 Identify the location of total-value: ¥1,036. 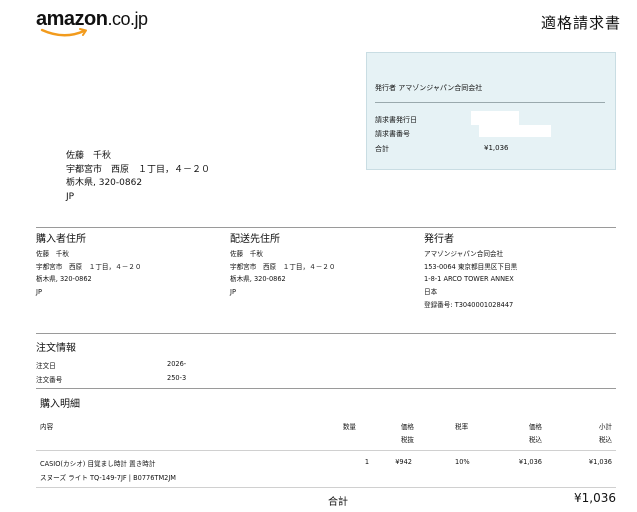
(595, 498).